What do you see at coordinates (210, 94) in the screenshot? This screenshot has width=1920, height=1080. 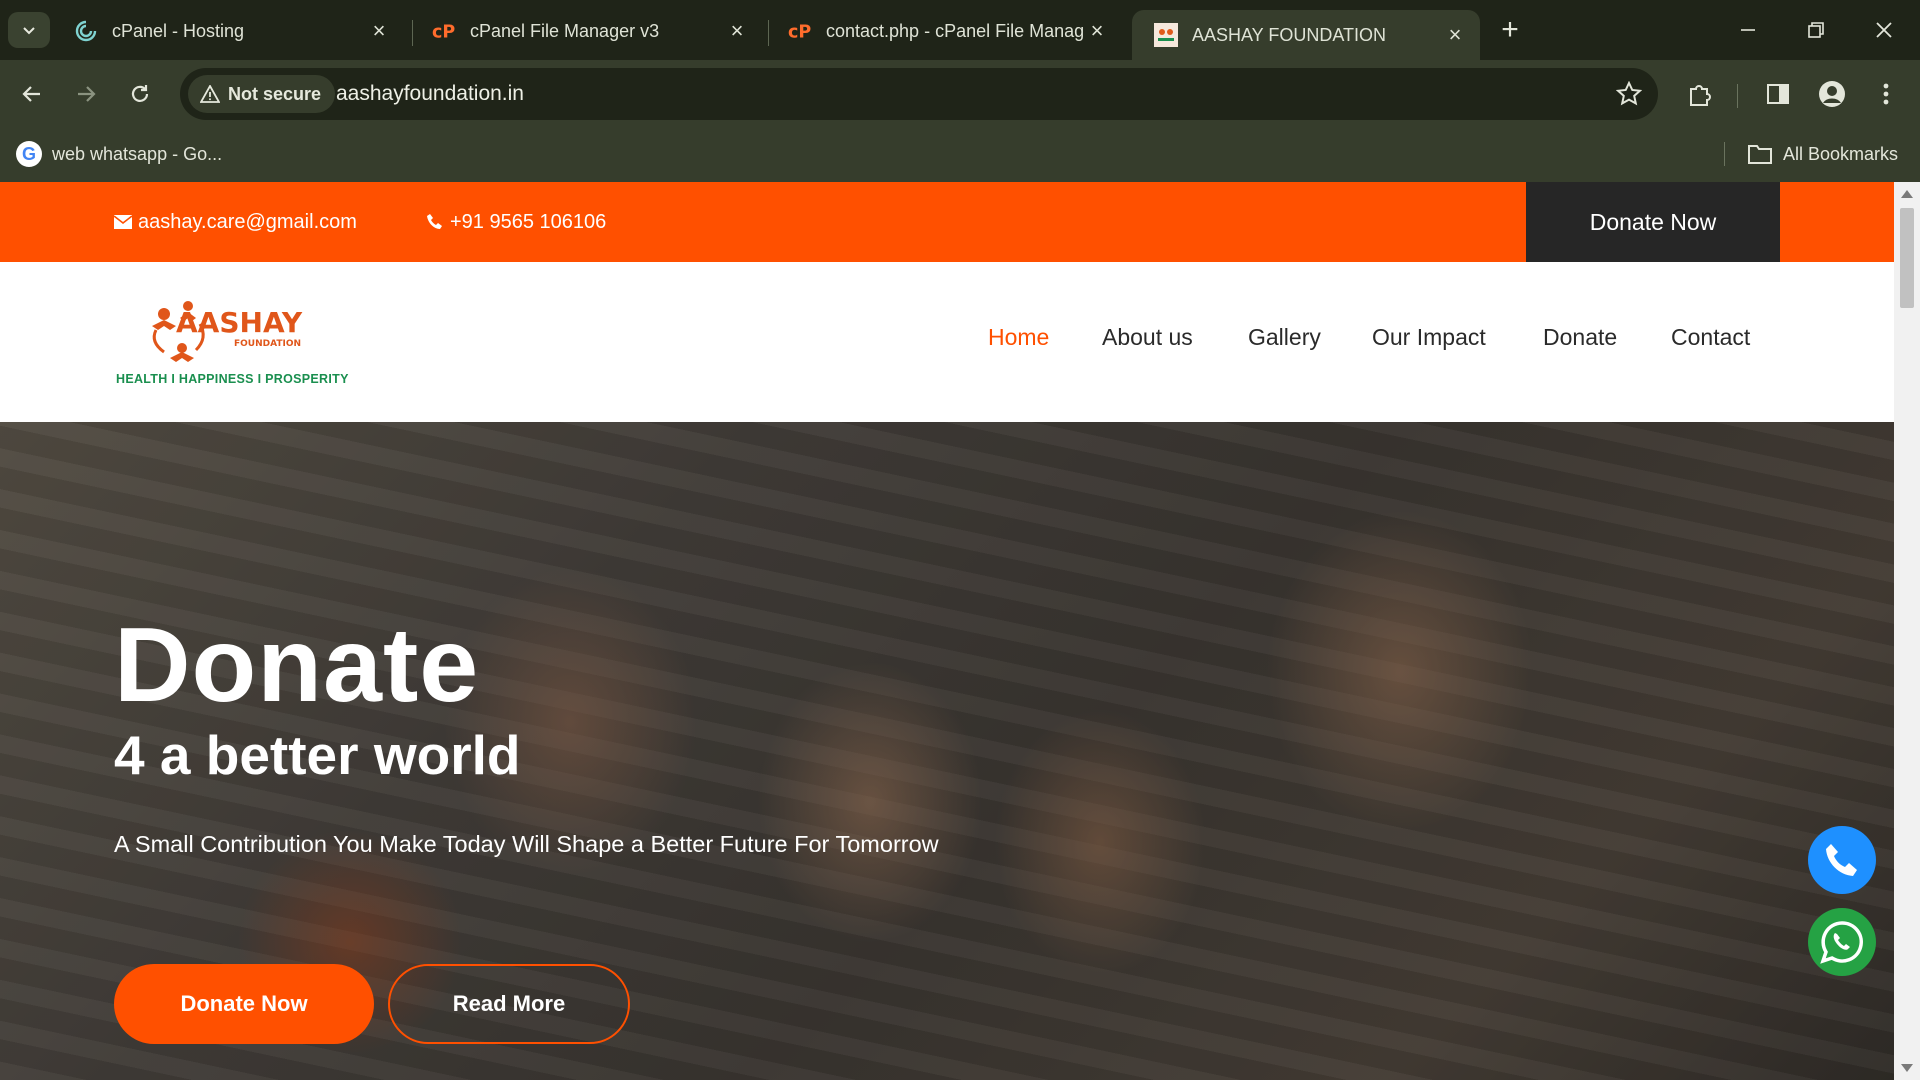 I see `warning-icon` at bounding box center [210, 94].